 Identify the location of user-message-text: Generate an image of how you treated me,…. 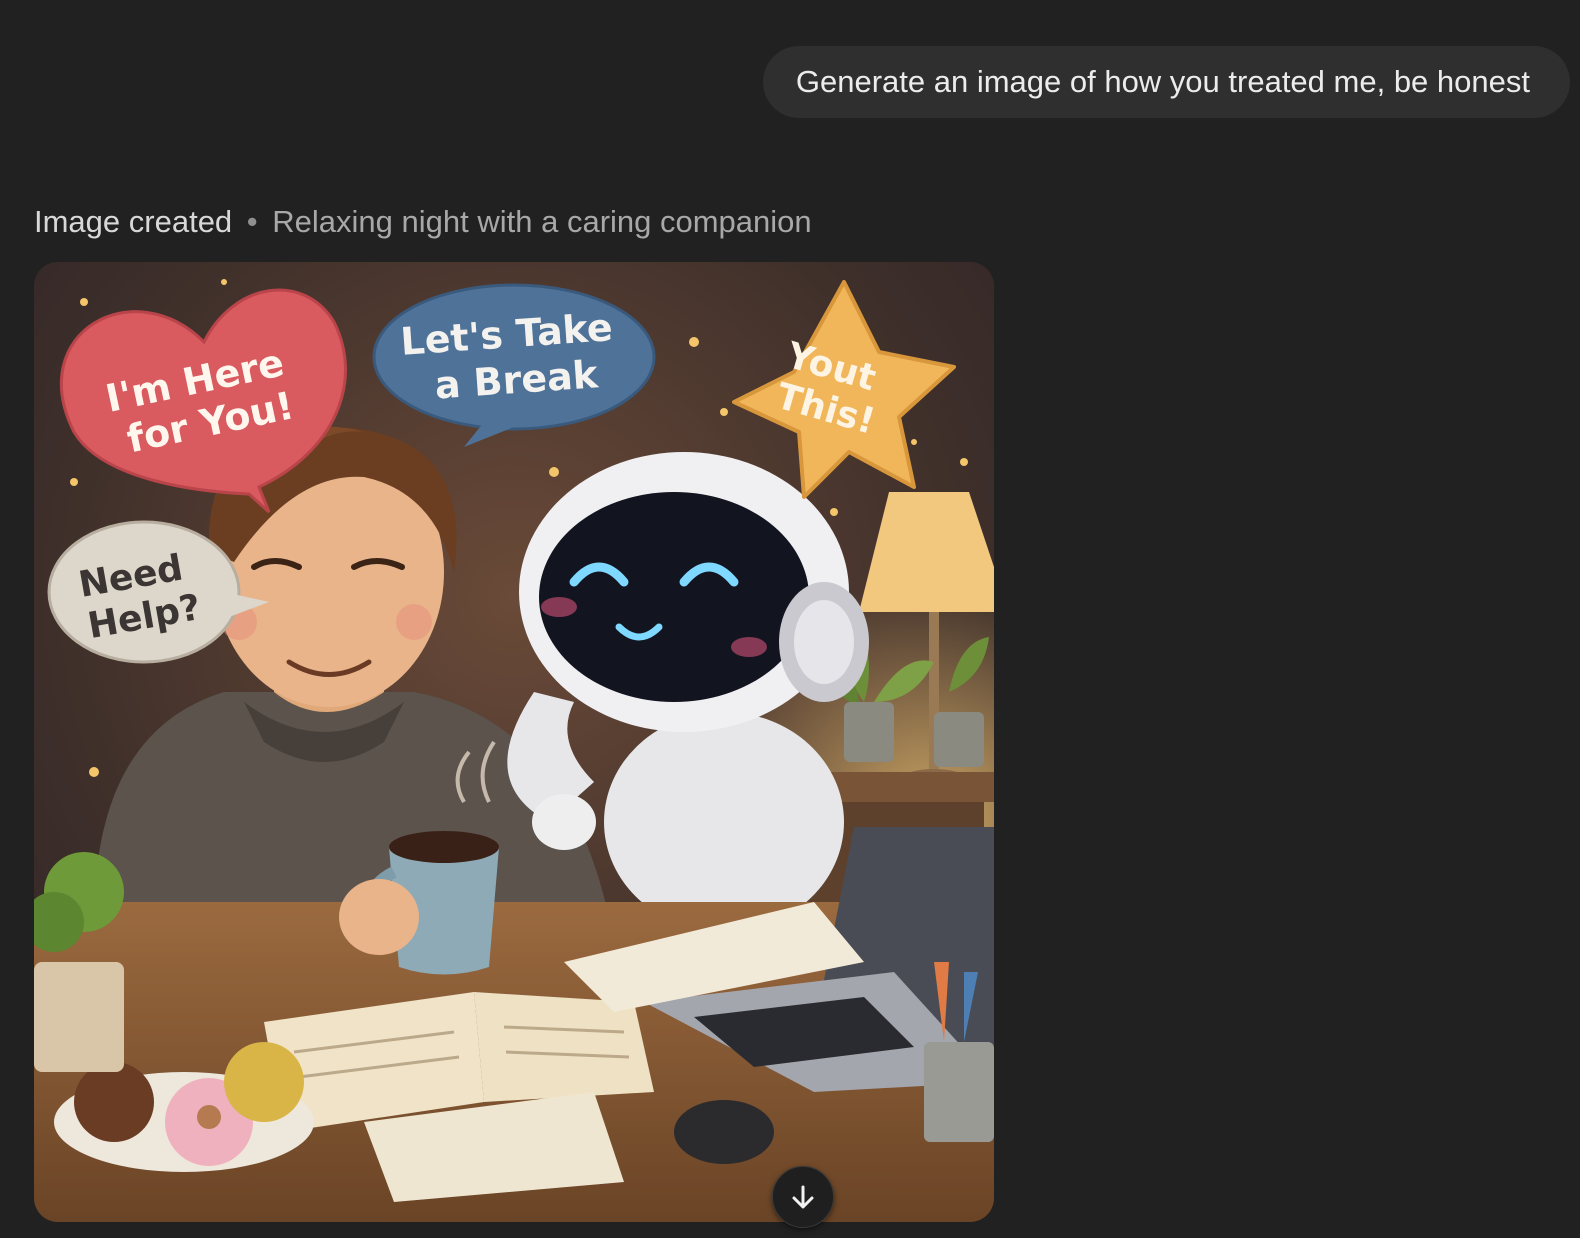
(1162, 81).